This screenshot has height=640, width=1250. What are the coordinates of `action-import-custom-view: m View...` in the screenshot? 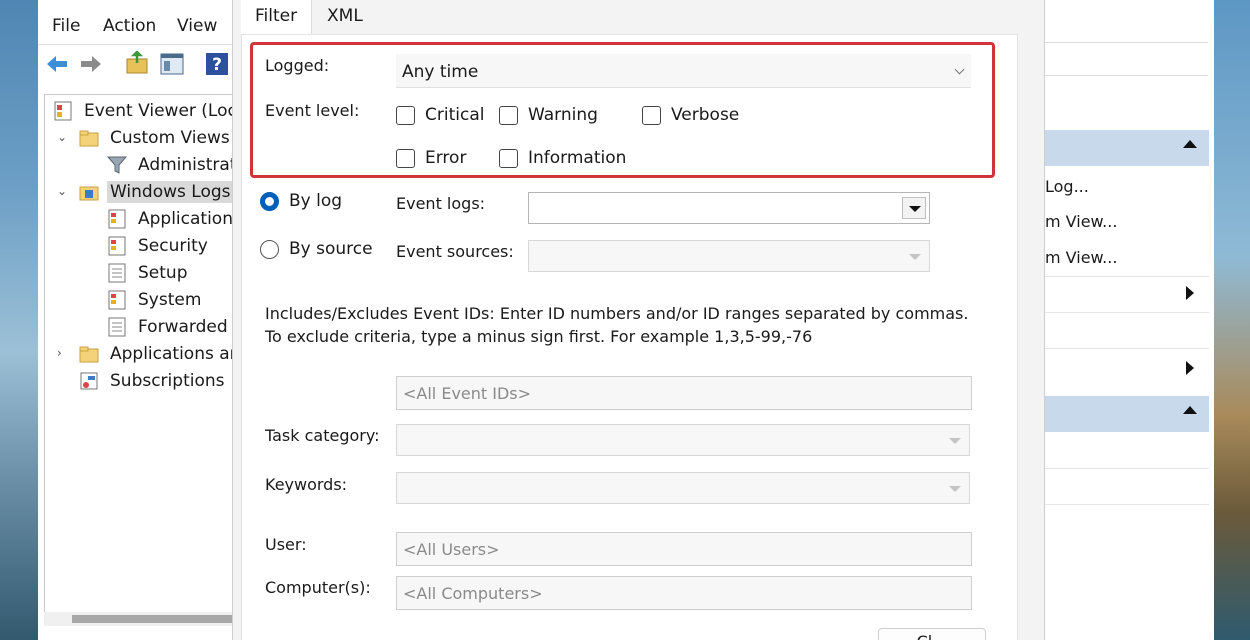 It's located at (1081, 257).